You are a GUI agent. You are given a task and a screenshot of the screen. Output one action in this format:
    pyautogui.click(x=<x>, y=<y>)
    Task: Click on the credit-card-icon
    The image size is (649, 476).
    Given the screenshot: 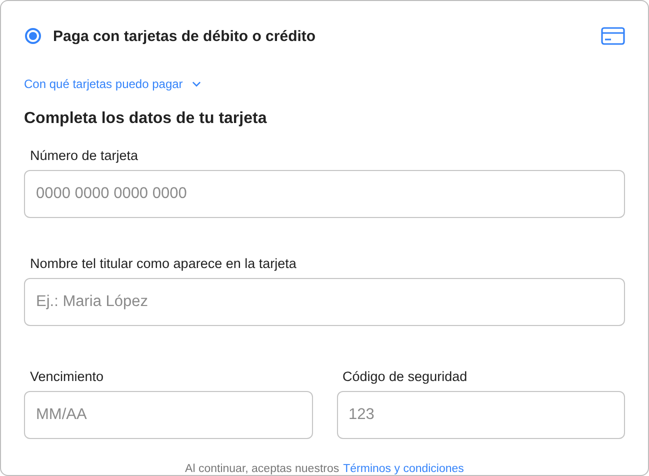 What is the action you would take?
    pyautogui.click(x=613, y=36)
    